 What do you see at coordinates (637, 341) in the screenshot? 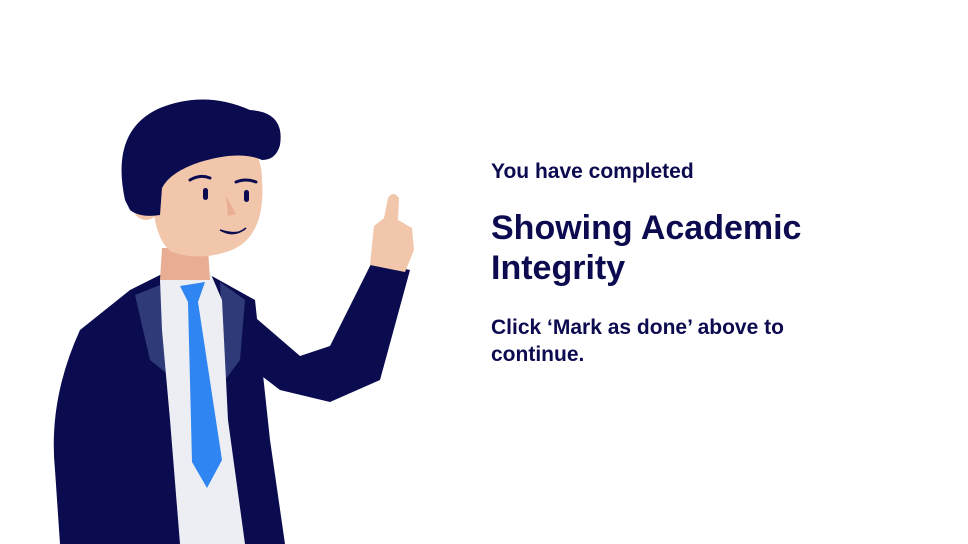
I see `continue-instruction: Click ‘Mark as done’ above to continue.` at bounding box center [637, 341].